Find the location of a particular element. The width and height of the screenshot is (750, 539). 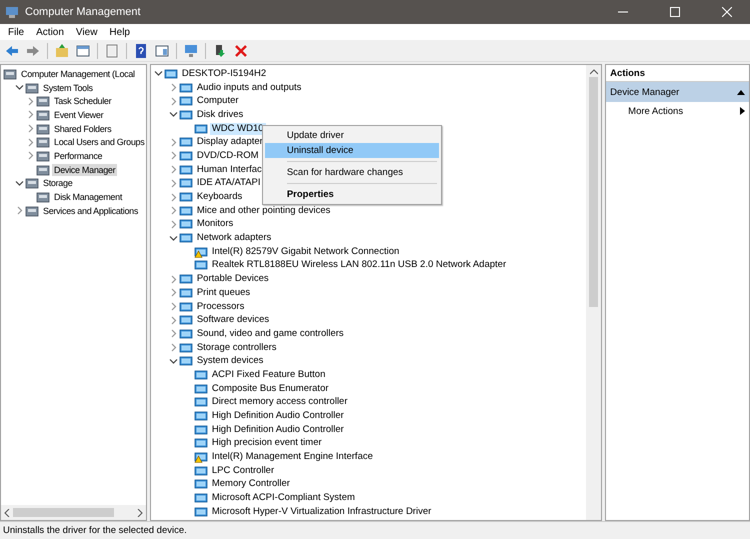

tree-item: Software devices is located at coordinates (233, 320).